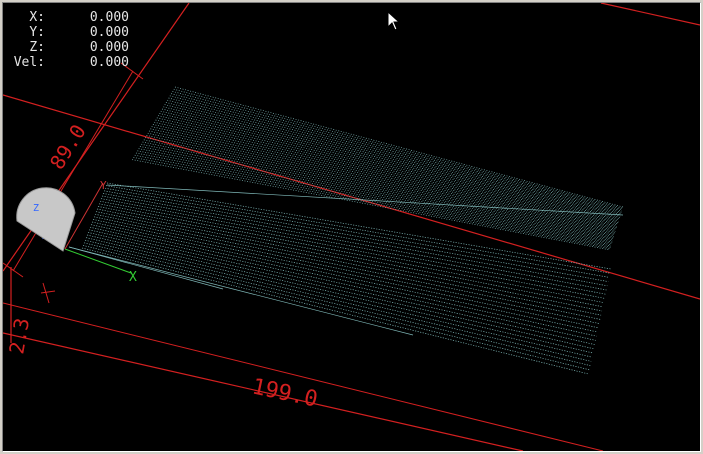  I want to click on dimension-label-x: 199.0, so click(285, 393).